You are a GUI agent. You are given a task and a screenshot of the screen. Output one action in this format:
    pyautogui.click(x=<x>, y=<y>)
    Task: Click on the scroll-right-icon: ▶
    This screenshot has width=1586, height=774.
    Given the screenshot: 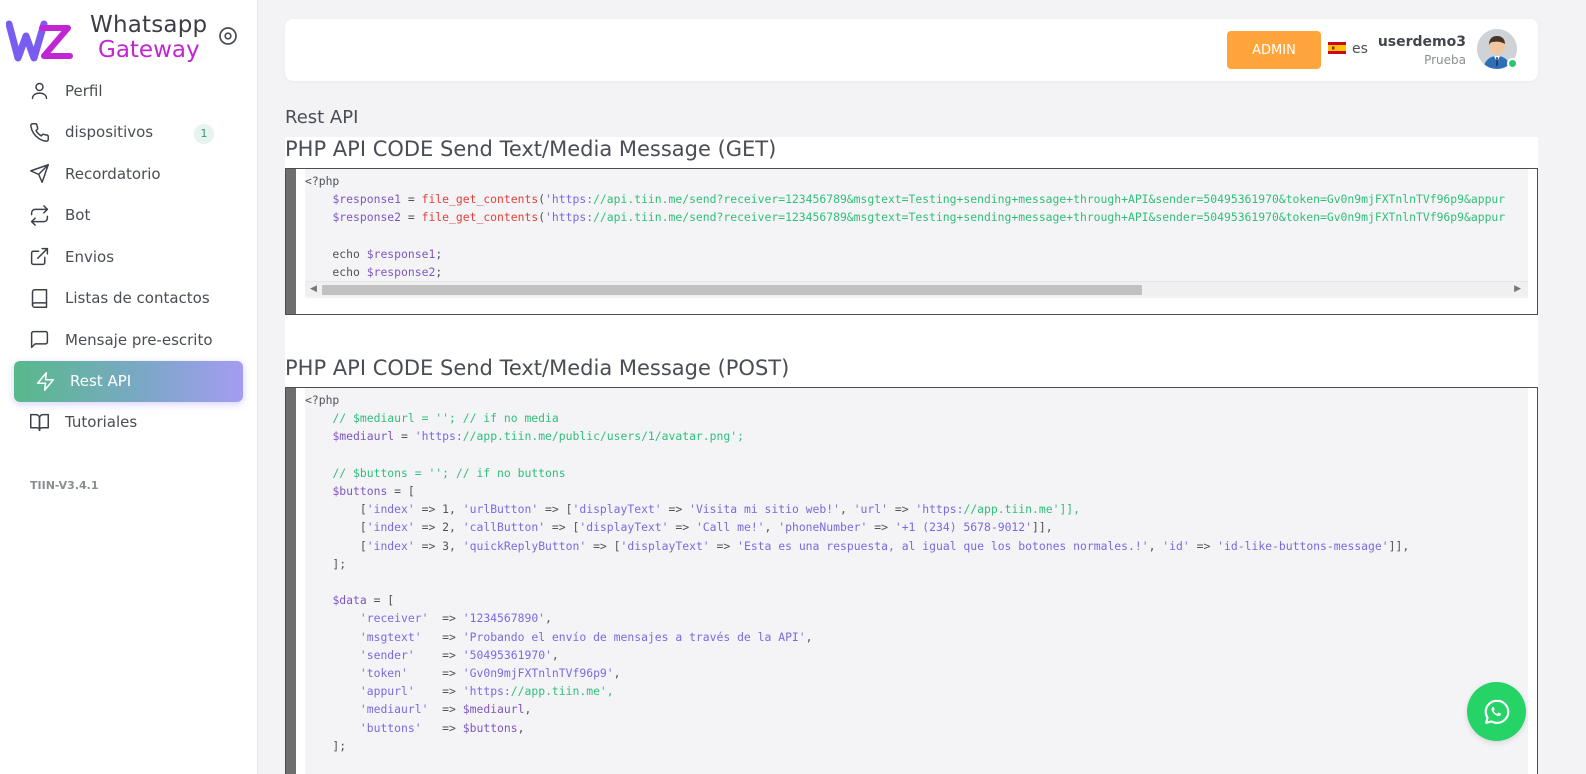 What is the action you would take?
    pyautogui.click(x=1517, y=289)
    